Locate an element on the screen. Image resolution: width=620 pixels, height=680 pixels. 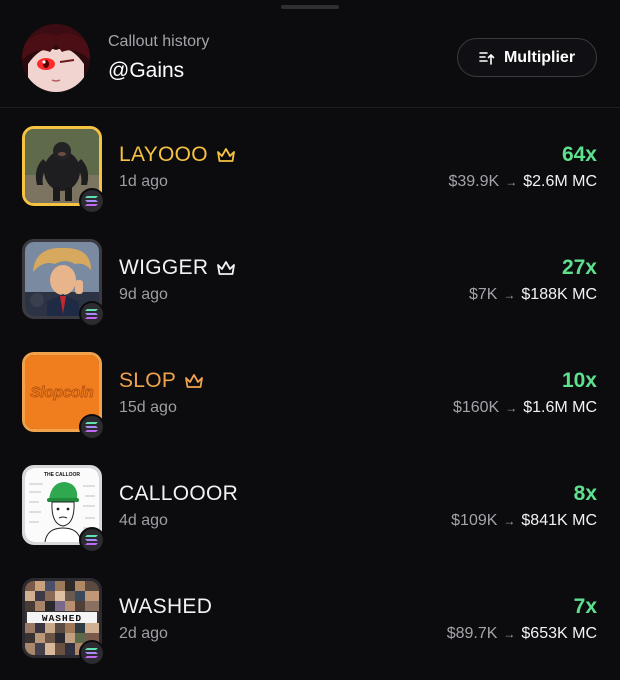
mc-to: $2.6M MC is located at coordinates (560, 181).